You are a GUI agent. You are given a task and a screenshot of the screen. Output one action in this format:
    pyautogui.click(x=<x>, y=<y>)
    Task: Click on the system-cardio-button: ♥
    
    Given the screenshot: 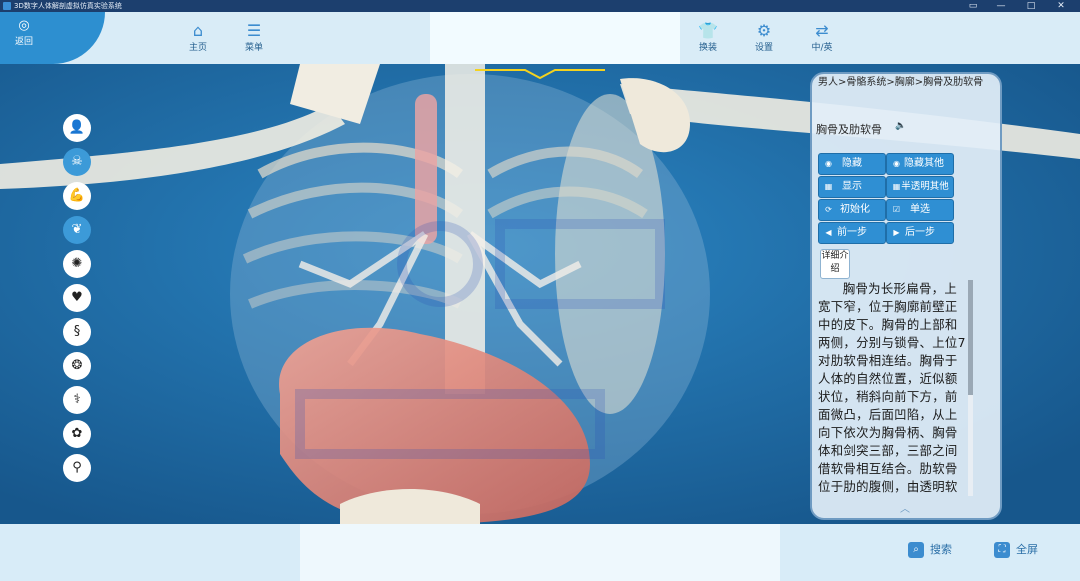 What is the action you would take?
    pyautogui.click(x=77, y=298)
    